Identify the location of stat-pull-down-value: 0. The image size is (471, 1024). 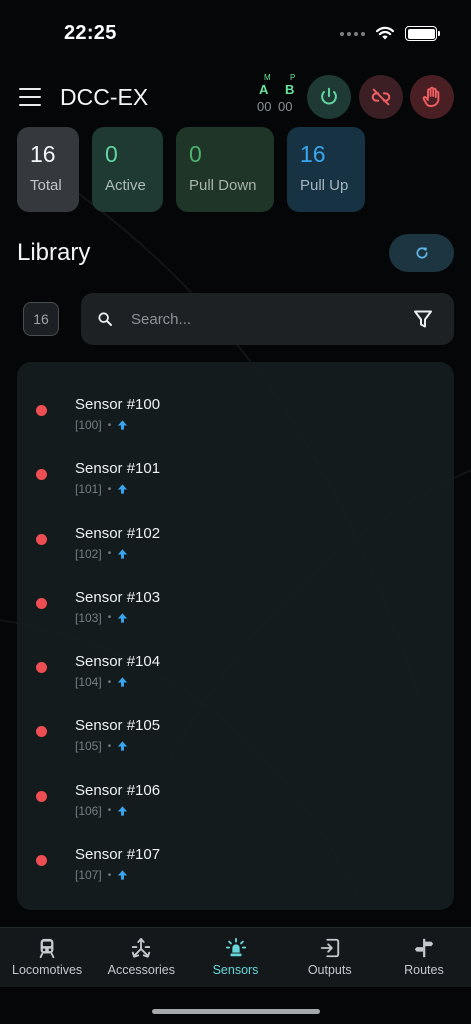
(195, 154).